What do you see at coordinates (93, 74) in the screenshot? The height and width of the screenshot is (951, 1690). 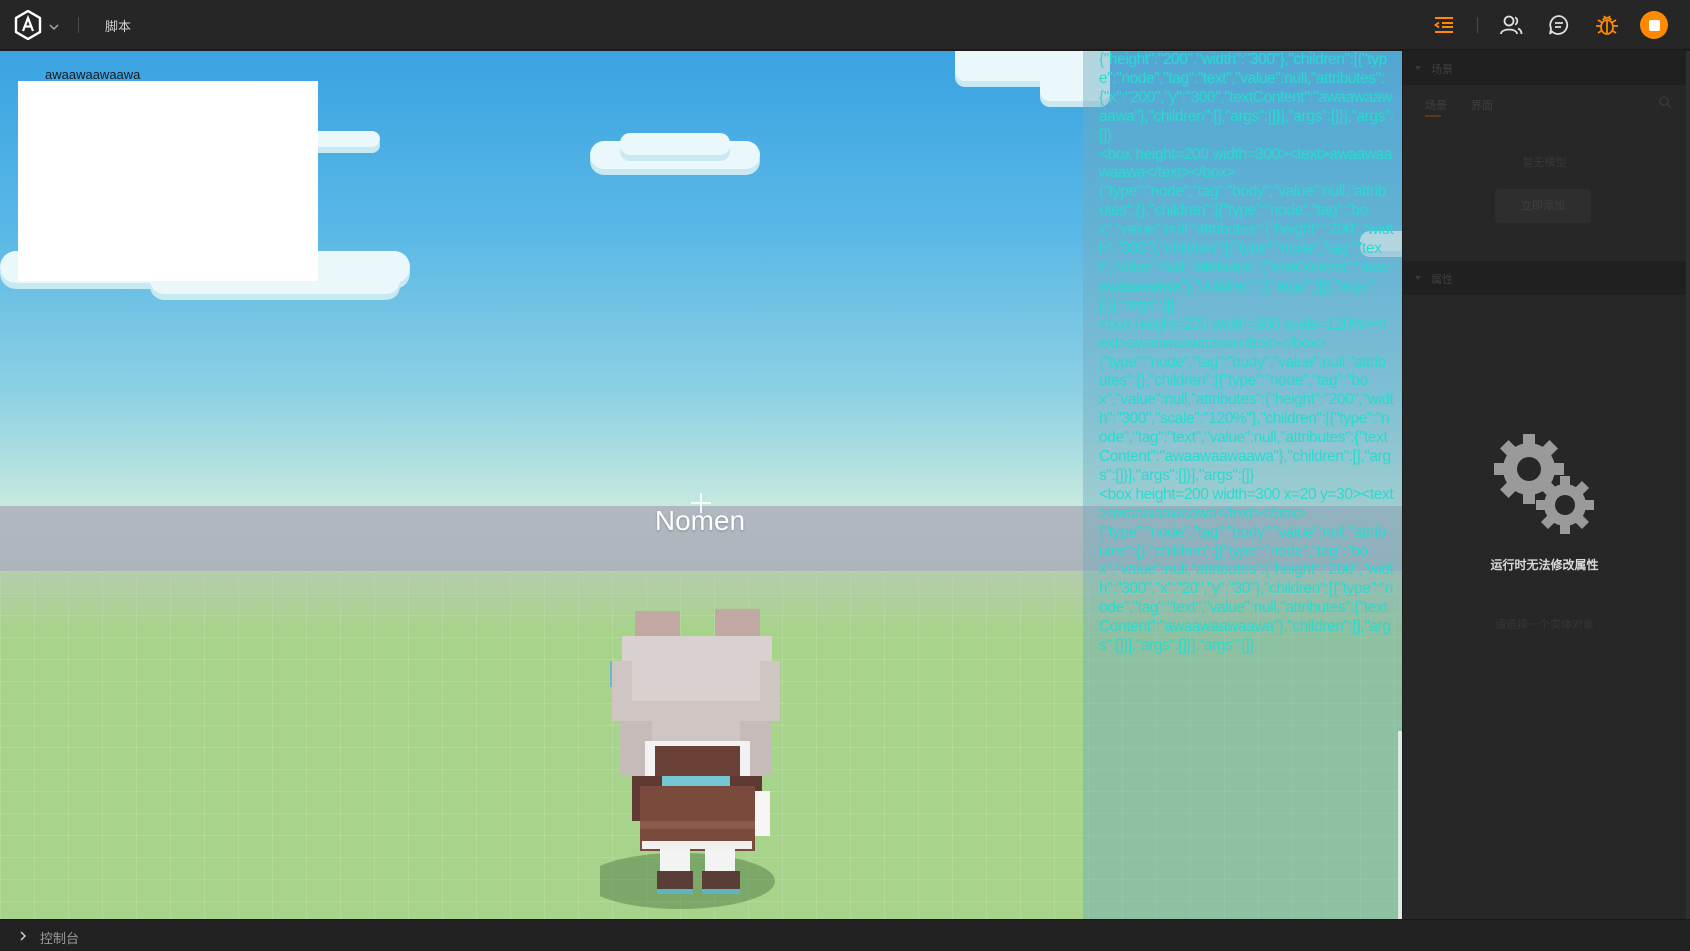 I see `ui-box-text: awaawaawaawa` at bounding box center [93, 74].